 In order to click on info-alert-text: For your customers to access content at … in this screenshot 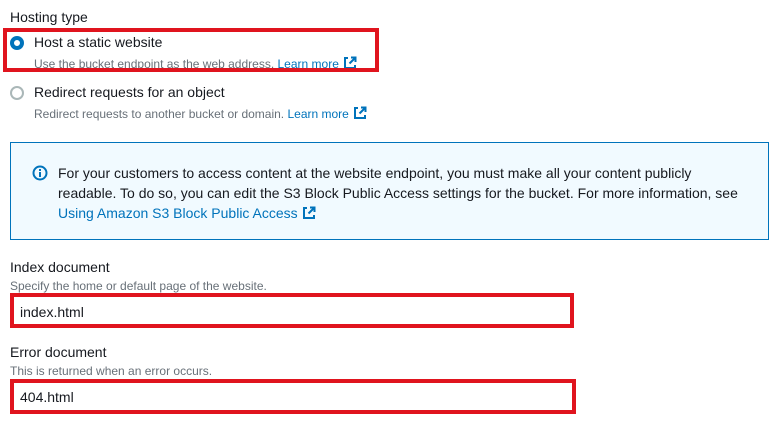, I will do `click(403, 193)`.